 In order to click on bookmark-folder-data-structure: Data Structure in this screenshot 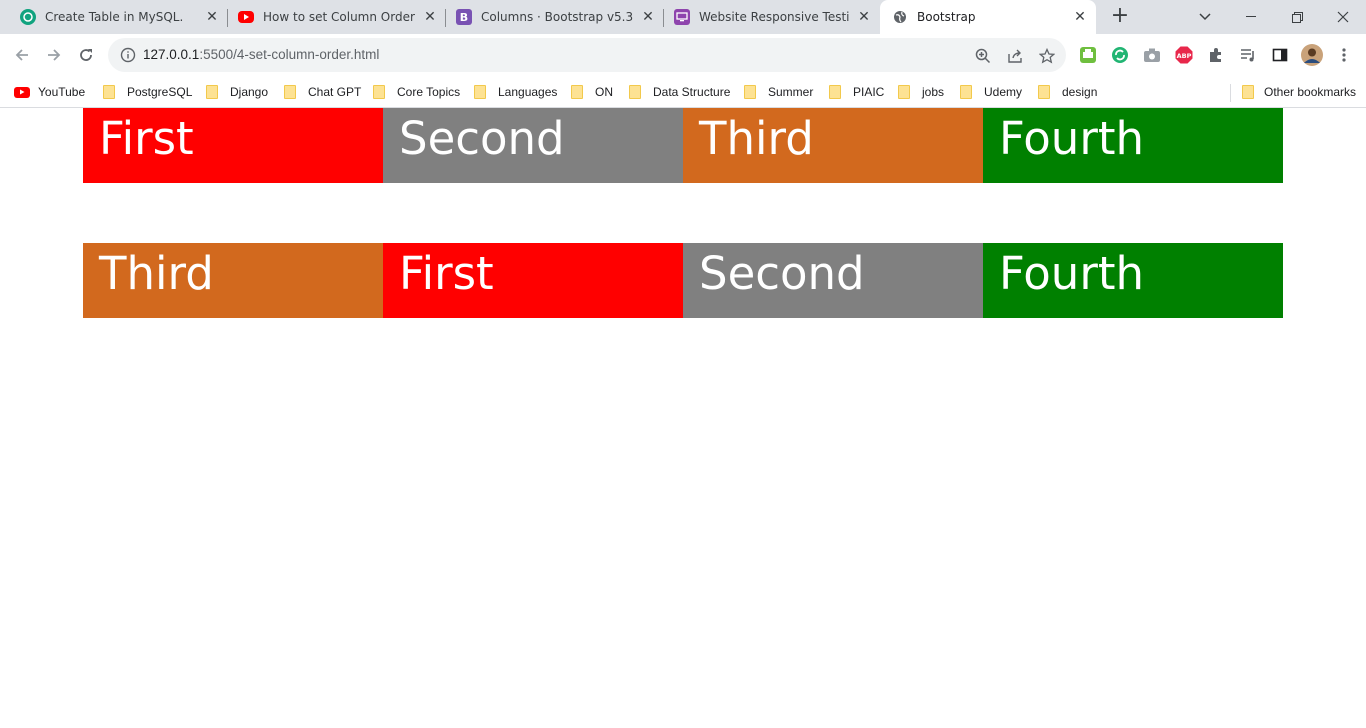, I will do `click(679, 92)`.